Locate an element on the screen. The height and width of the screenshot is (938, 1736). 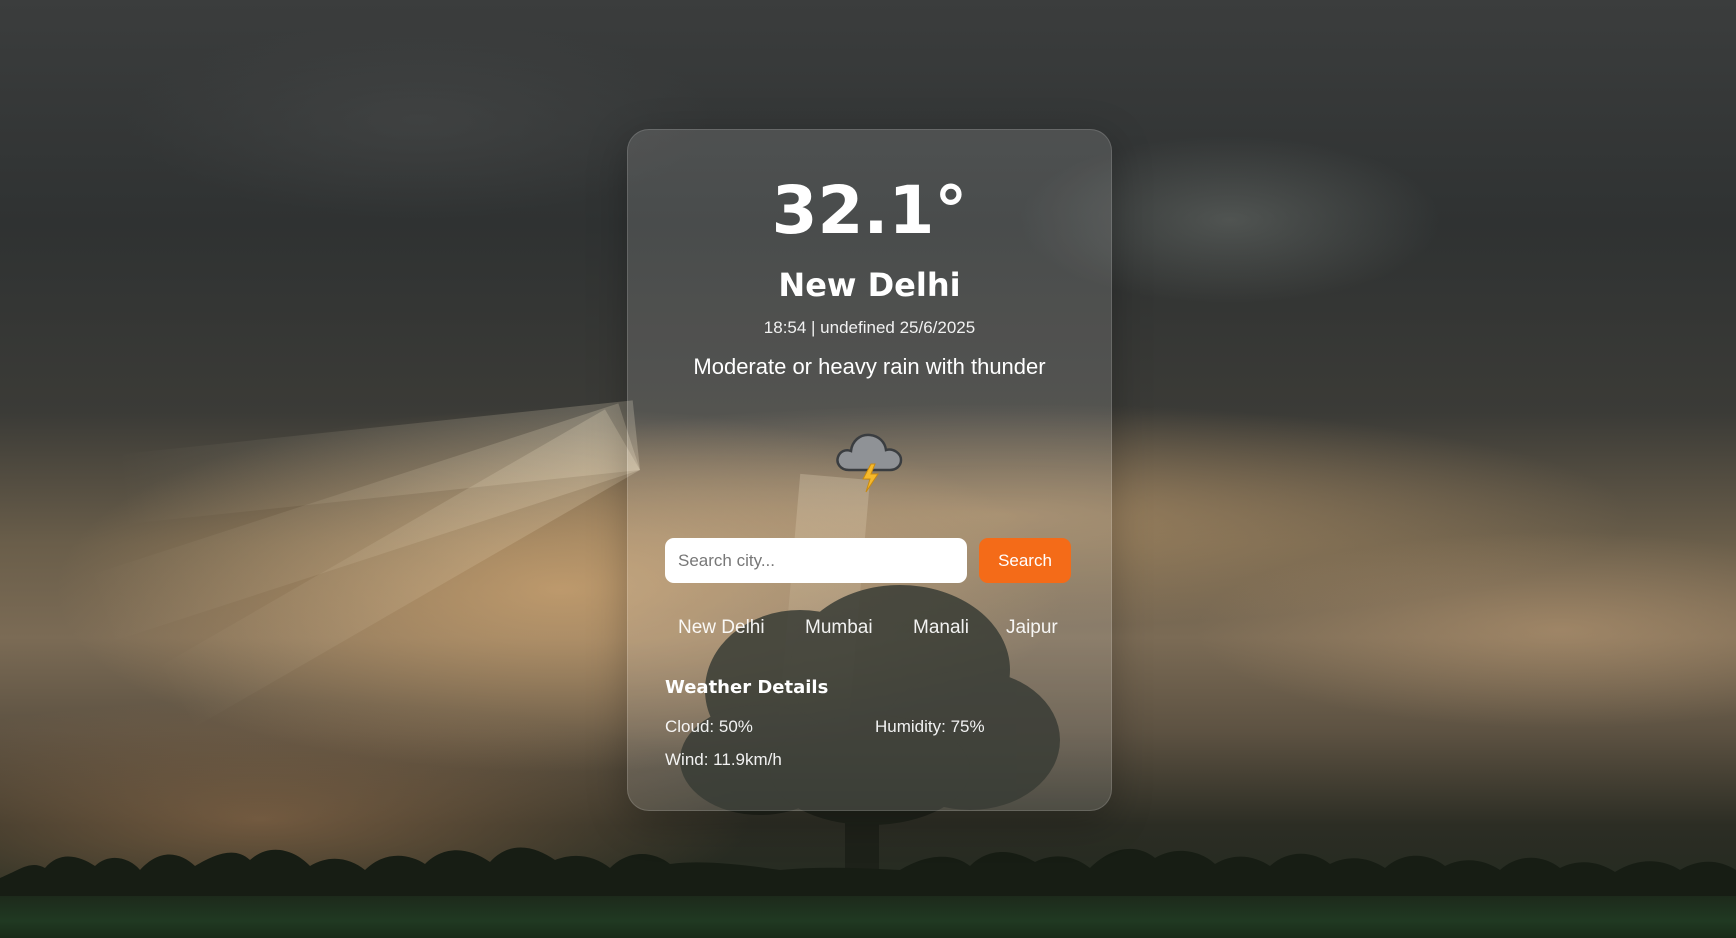
cloud-detail: Cloud: 50% is located at coordinates (709, 726).